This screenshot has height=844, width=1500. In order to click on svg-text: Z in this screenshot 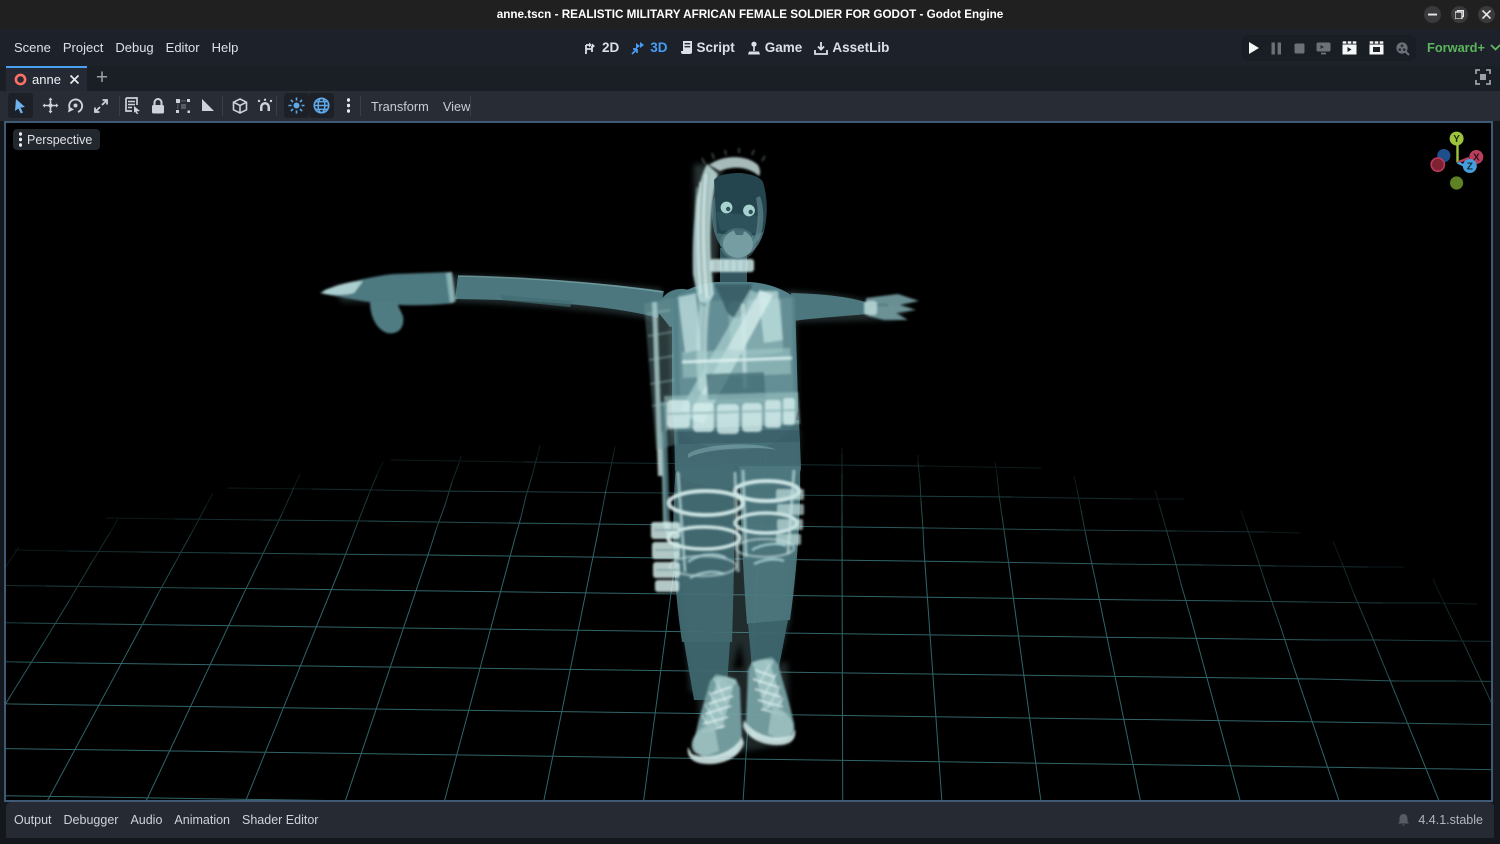, I will do `click(1470, 166)`.